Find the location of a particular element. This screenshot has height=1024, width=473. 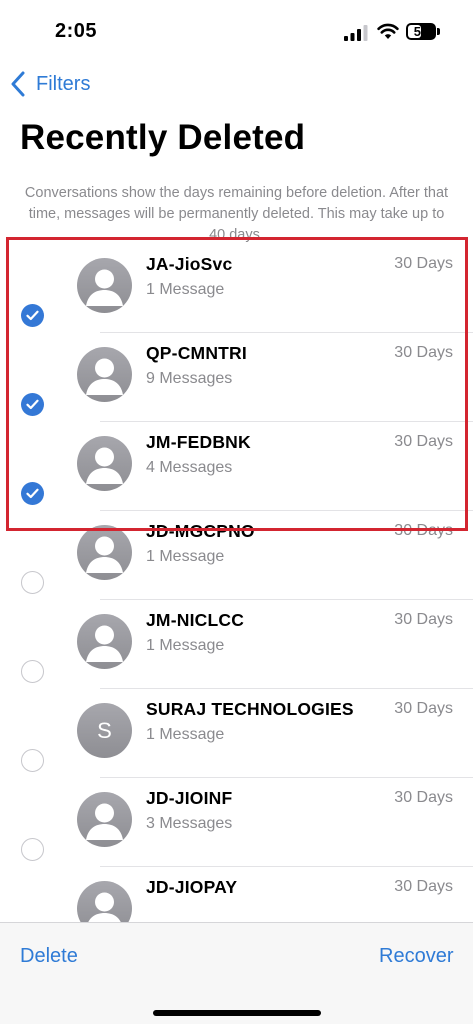

cellular-signal-icon is located at coordinates (356, 33).